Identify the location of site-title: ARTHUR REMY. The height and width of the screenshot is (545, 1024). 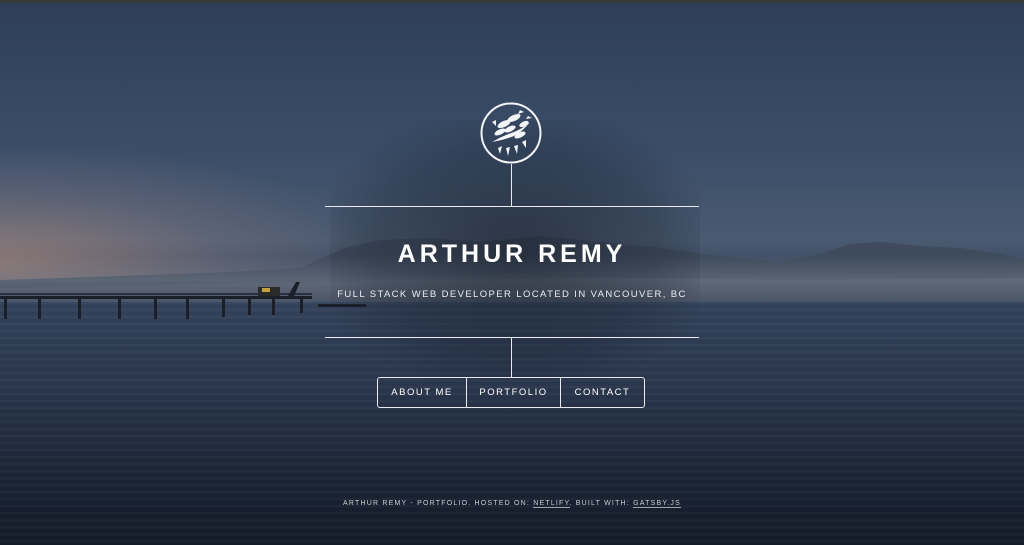
(512, 254).